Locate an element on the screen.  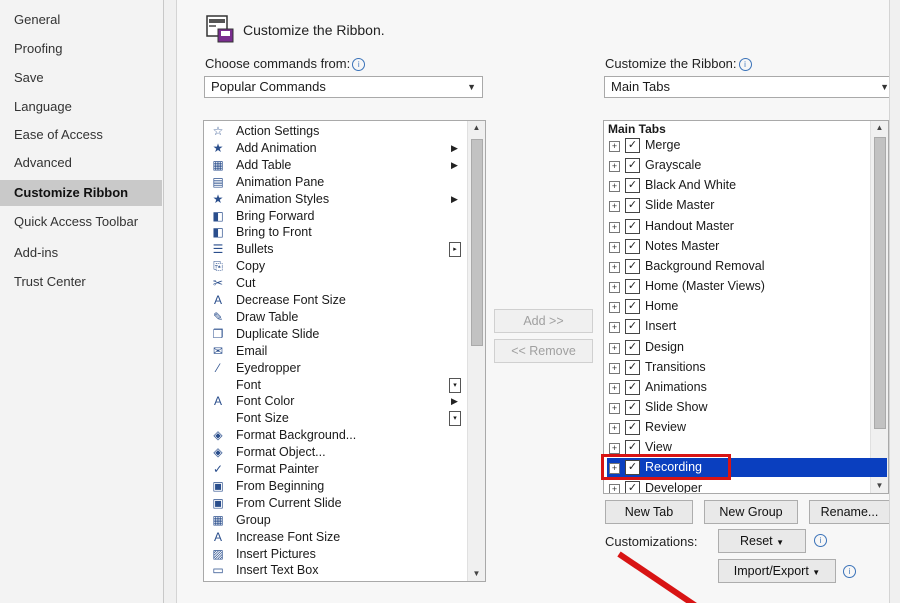
ribbon-tab-item: + ✓ Black And White is located at coordinates (747, 185).